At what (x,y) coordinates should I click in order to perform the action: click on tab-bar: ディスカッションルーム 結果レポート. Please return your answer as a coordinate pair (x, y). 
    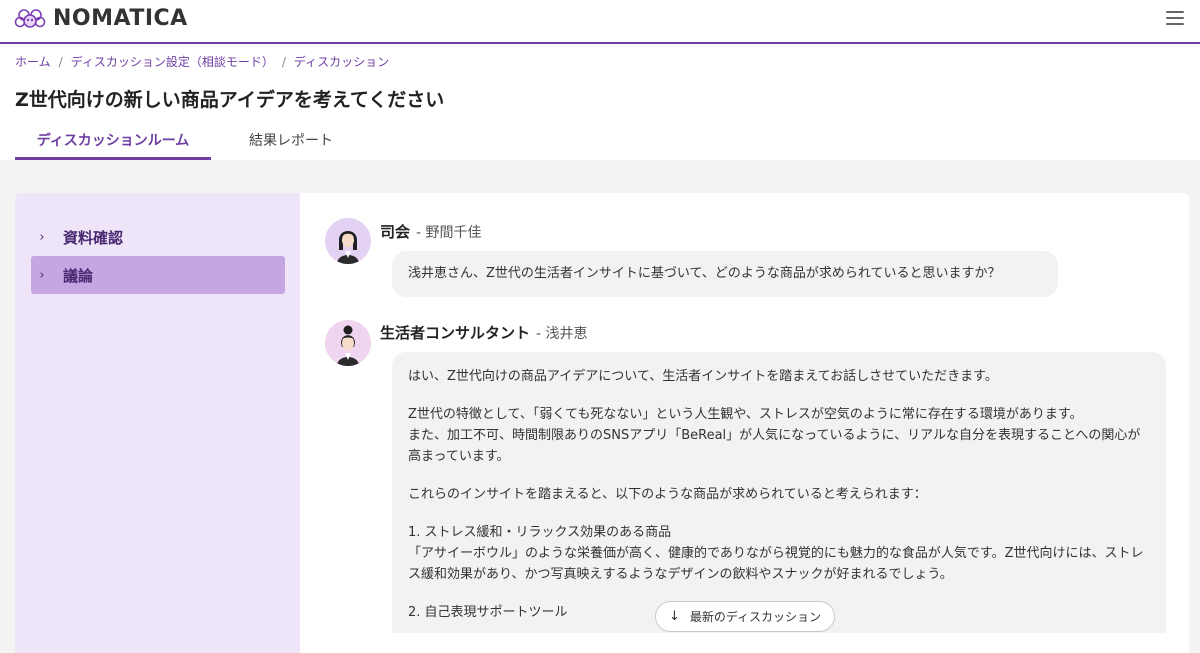
    Looking at the image, I should click on (193, 143).